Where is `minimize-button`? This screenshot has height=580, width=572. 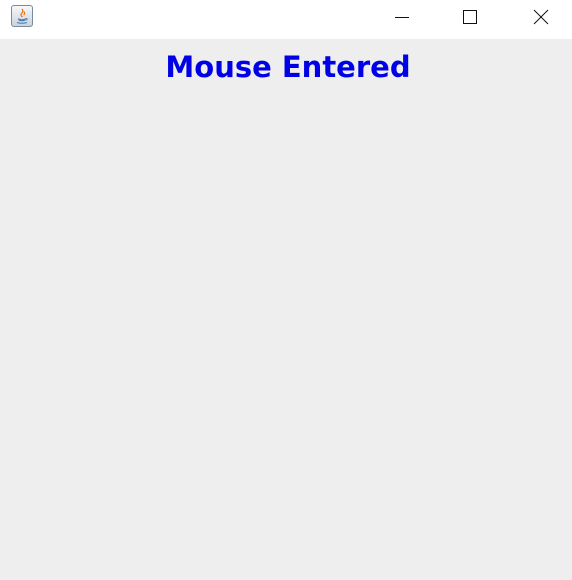 minimize-button is located at coordinates (402, 16).